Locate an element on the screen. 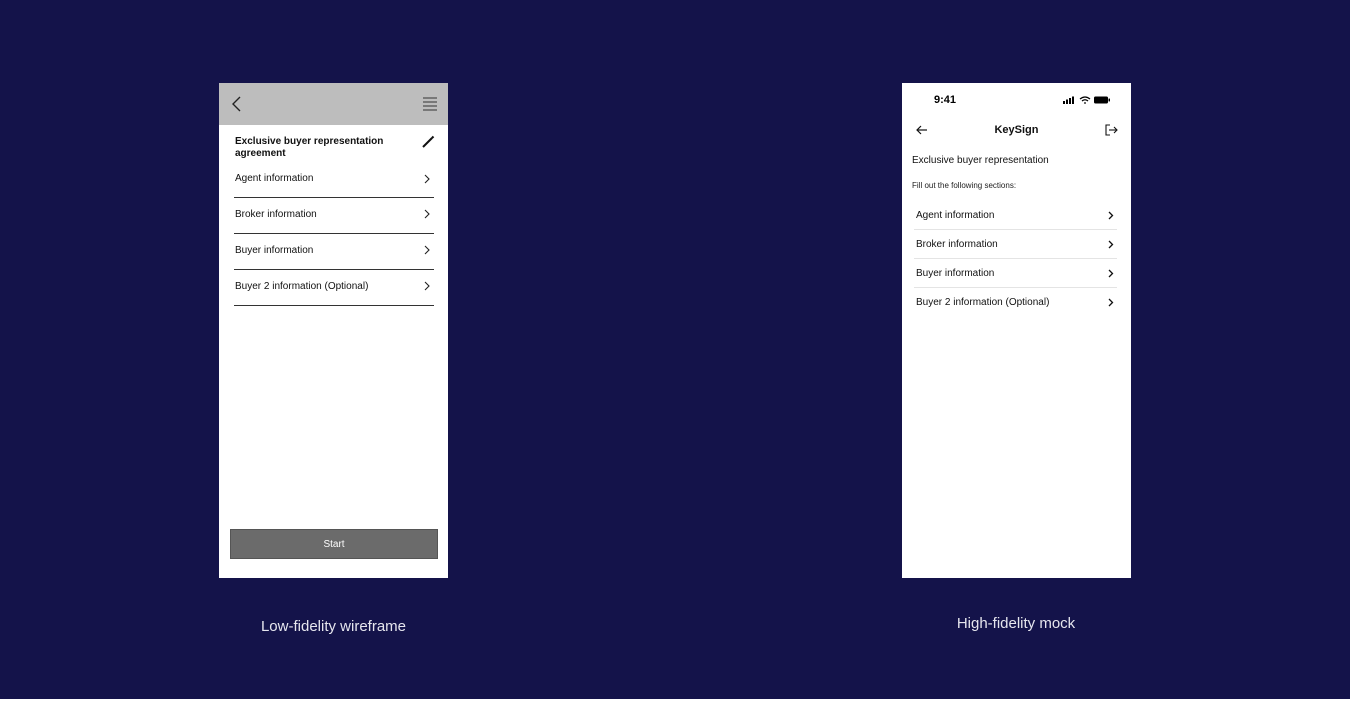 Image resolution: width=1350 pixels, height=701 pixels. start-button: Start is located at coordinates (334, 544).